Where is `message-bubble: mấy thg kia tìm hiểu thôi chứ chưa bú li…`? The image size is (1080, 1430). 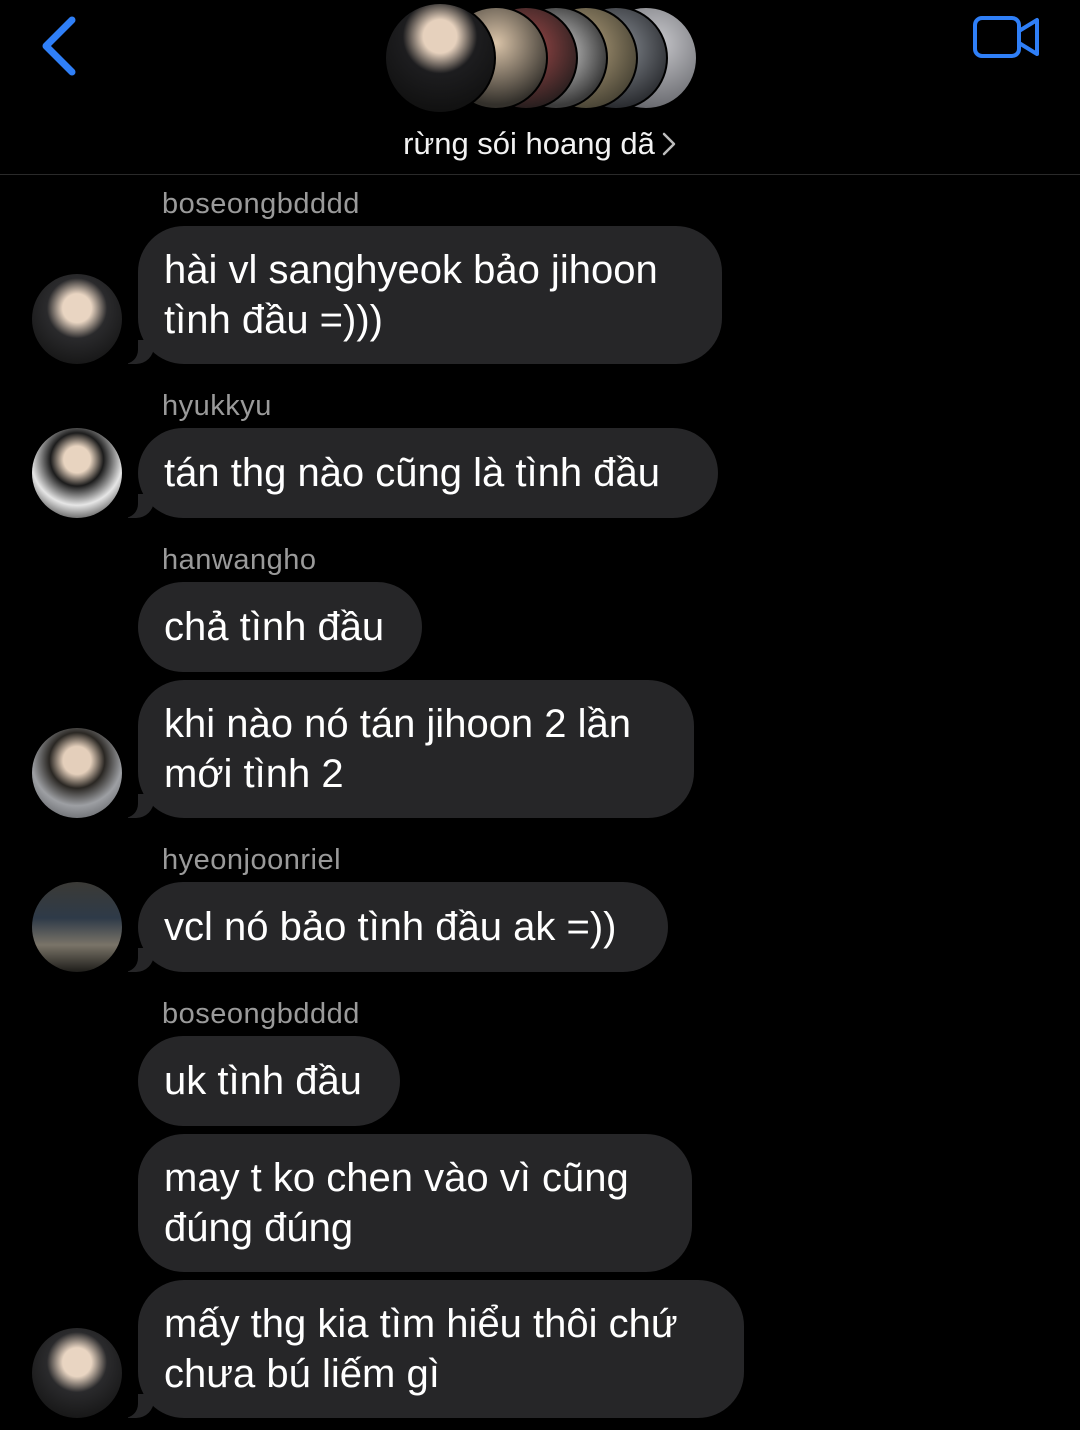
message-bubble: mấy thg kia tìm hiểu thôi chứ chưa bú li… is located at coordinates (430, 1349).